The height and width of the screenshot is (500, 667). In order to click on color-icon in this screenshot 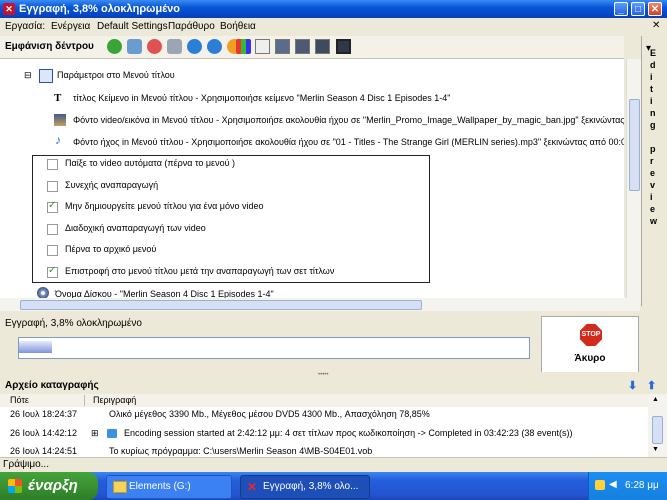, I will do `click(243, 46)`.